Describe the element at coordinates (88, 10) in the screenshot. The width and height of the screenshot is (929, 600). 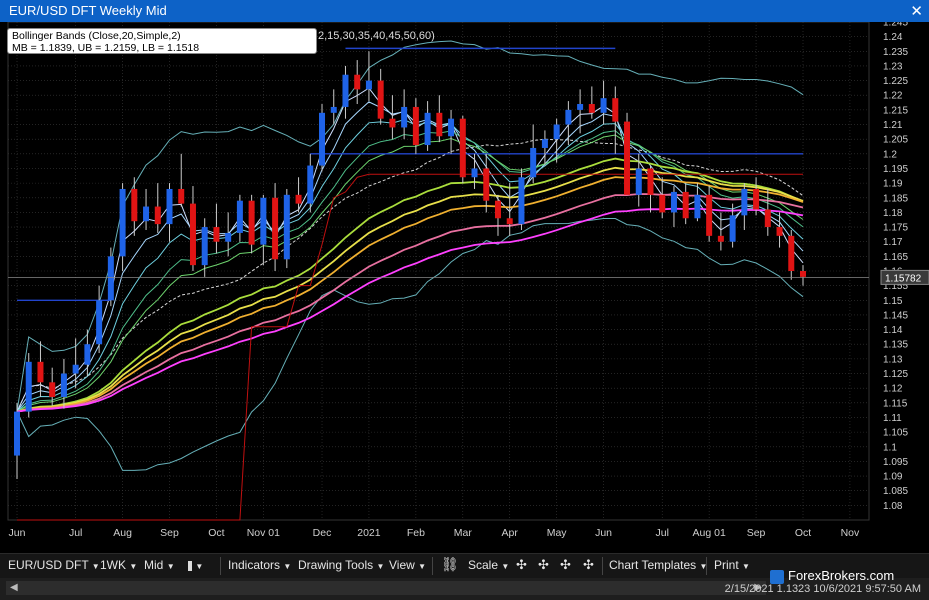
I see `window-title: EUR/USD DFT Weekly Mid` at that location.